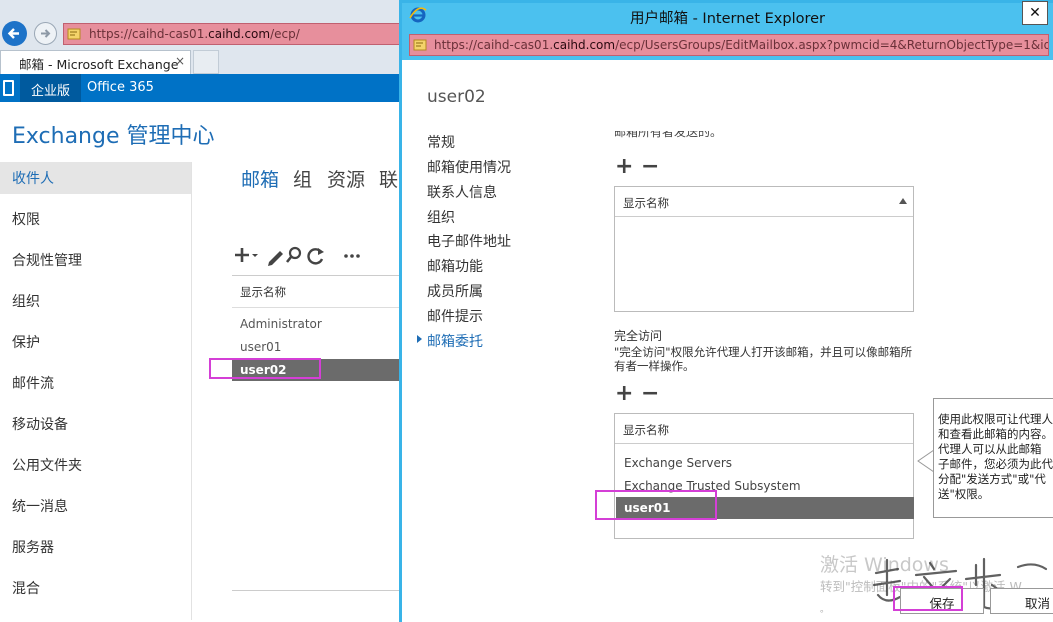  I want to click on tab-title: 邮箱 - Microsoft Exchange, so click(99, 64).